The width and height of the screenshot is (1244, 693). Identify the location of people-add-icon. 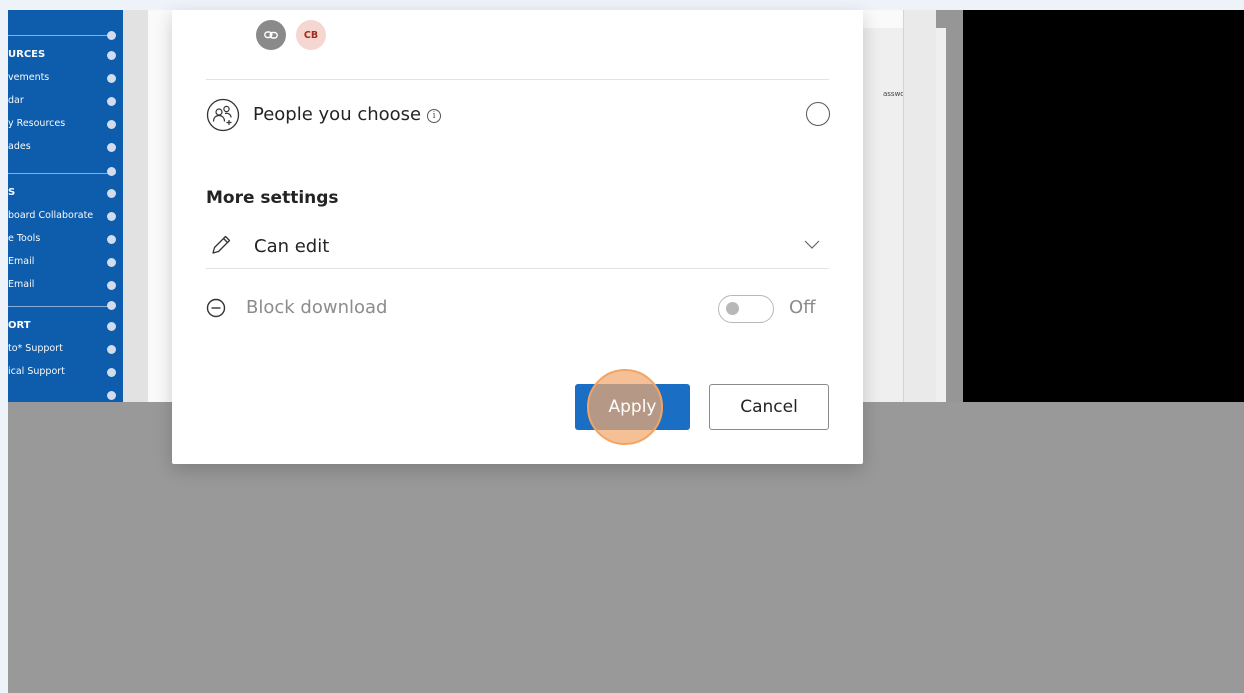
(223, 115).